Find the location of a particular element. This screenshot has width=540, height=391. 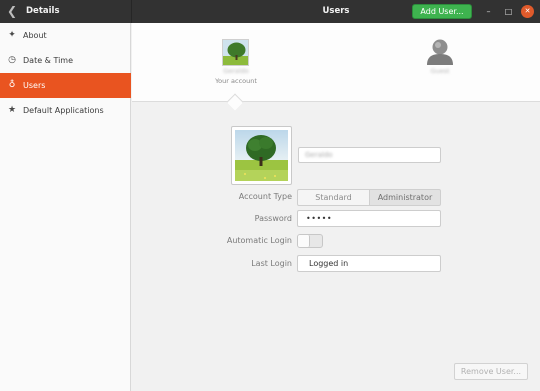

current-account-name: Geraldo is located at coordinates (236, 71).